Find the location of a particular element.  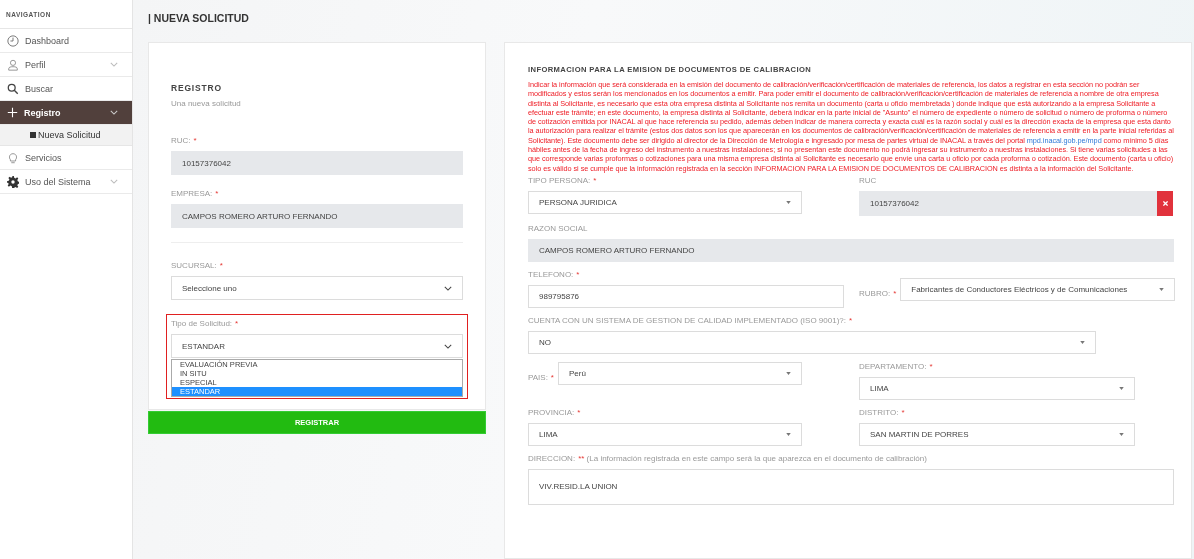

lightbulb-icon is located at coordinates (13, 157).